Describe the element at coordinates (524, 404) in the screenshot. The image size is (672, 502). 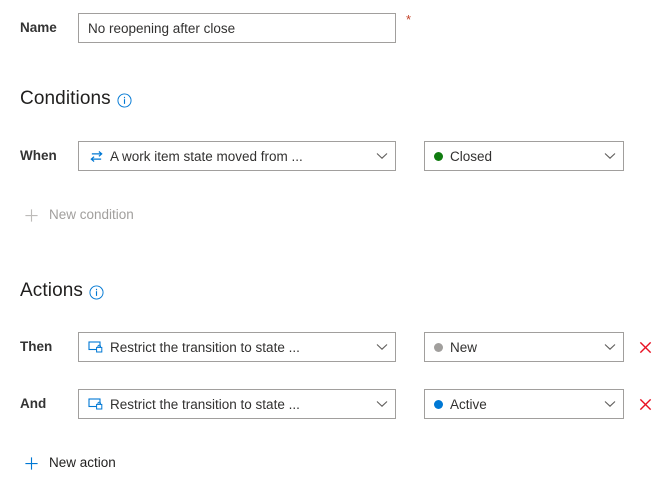
I see `action-state-dropdown: Active` at that location.